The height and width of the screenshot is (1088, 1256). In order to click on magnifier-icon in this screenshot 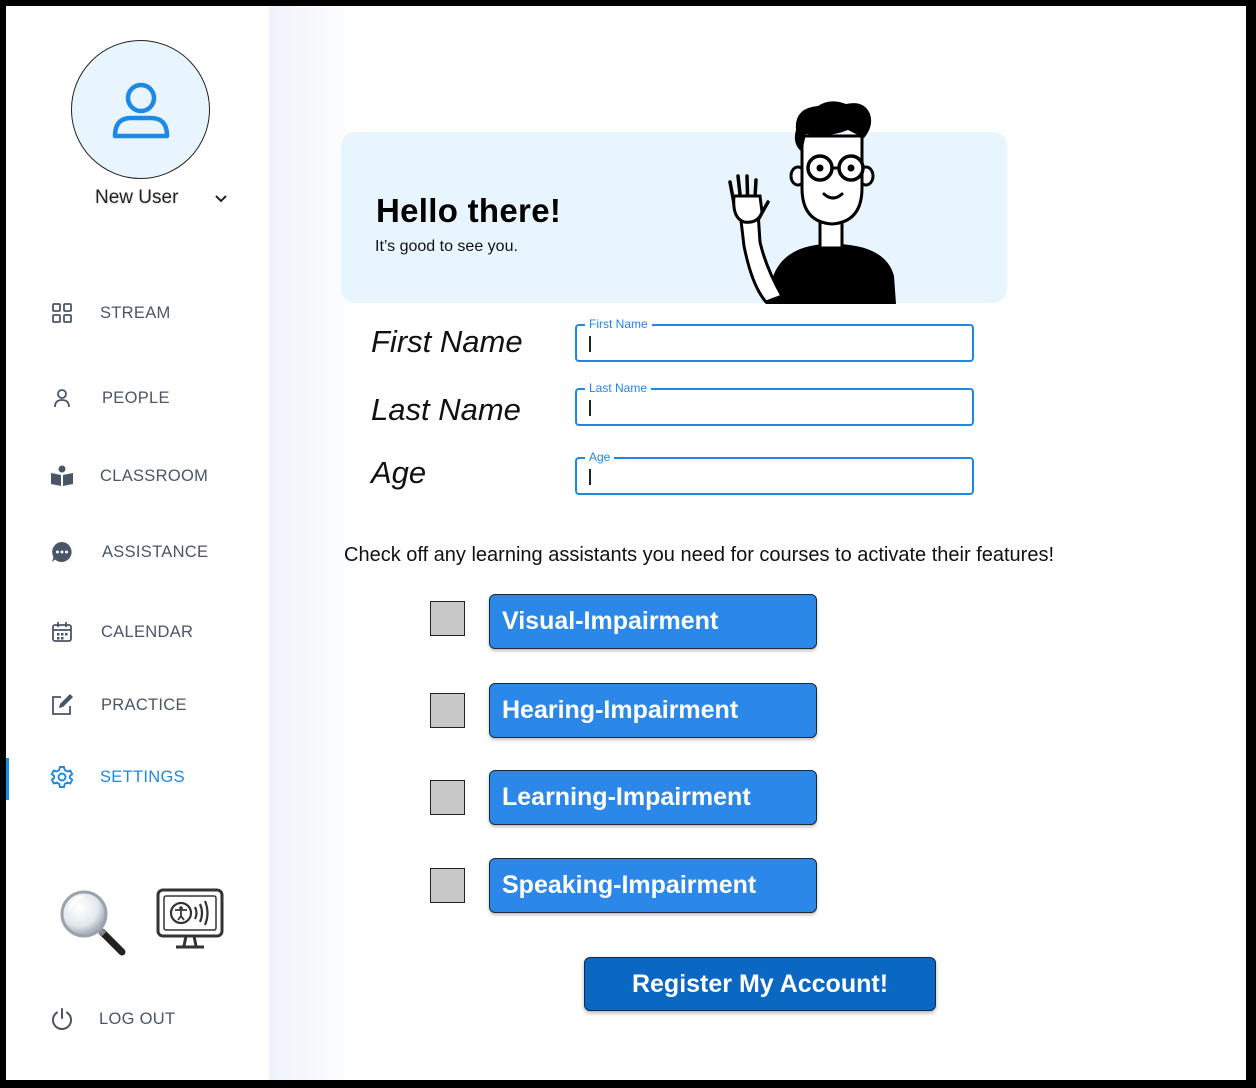, I will do `click(93, 923)`.